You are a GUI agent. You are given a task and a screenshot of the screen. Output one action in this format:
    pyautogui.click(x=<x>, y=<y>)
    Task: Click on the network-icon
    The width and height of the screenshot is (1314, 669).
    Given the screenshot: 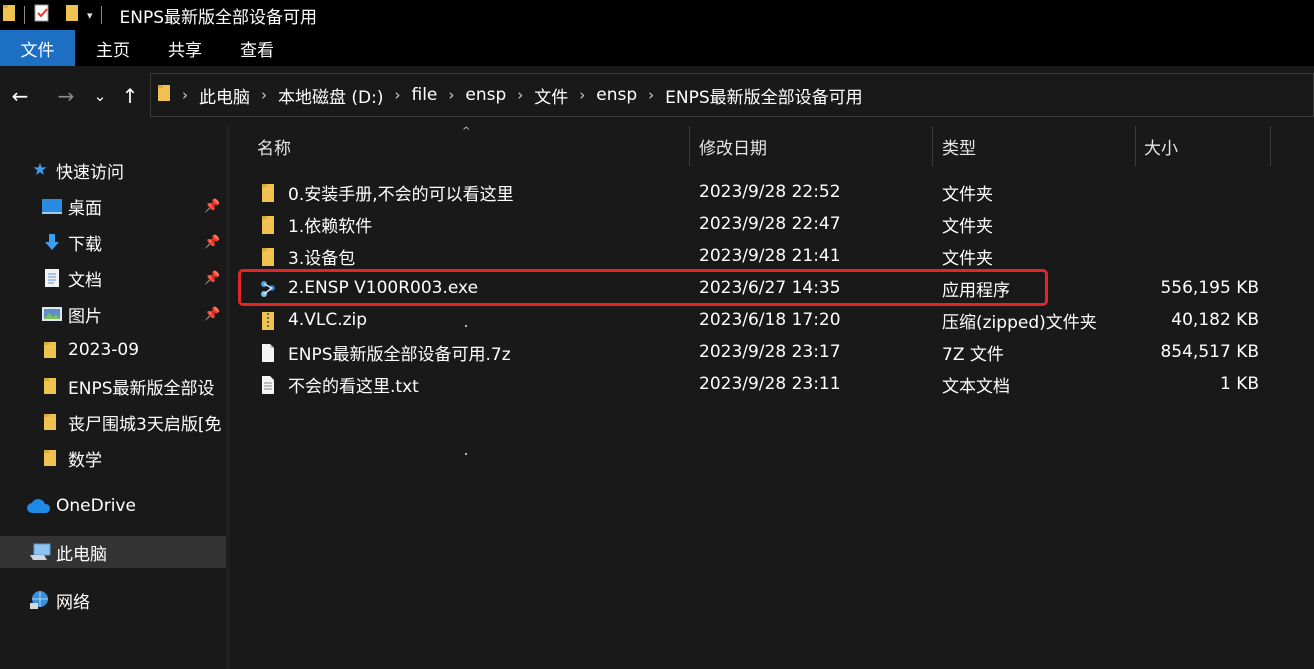 What is the action you would take?
    pyautogui.click(x=40, y=600)
    